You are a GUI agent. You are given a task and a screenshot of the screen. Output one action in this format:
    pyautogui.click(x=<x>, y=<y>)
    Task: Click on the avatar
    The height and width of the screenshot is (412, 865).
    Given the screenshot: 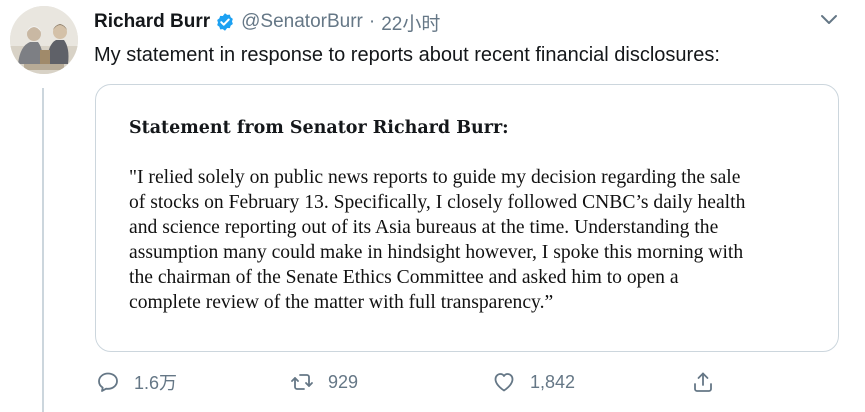 What is the action you would take?
    pyautogui.click(x=44, y=40)
    